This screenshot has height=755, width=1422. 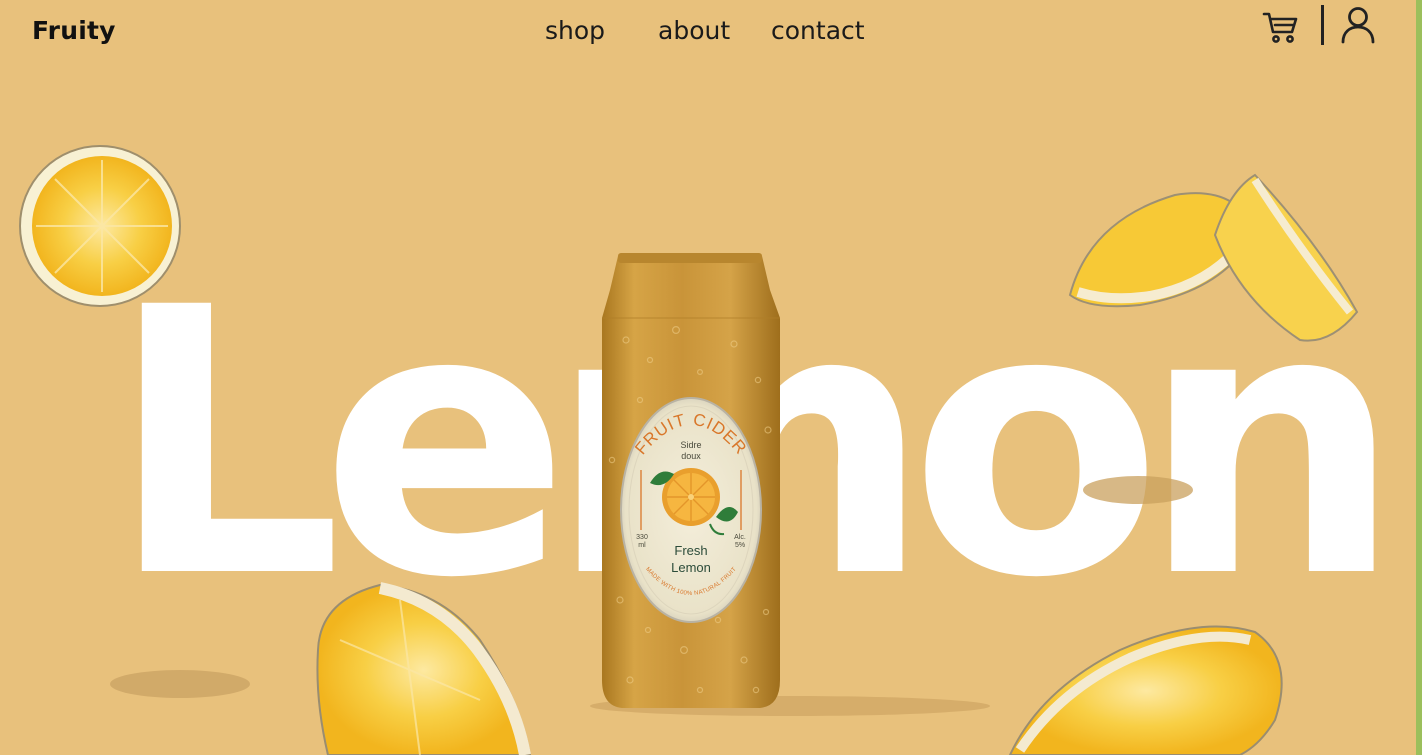 I want to click on brand-logo: Fruity, so click(x=74, y=30).